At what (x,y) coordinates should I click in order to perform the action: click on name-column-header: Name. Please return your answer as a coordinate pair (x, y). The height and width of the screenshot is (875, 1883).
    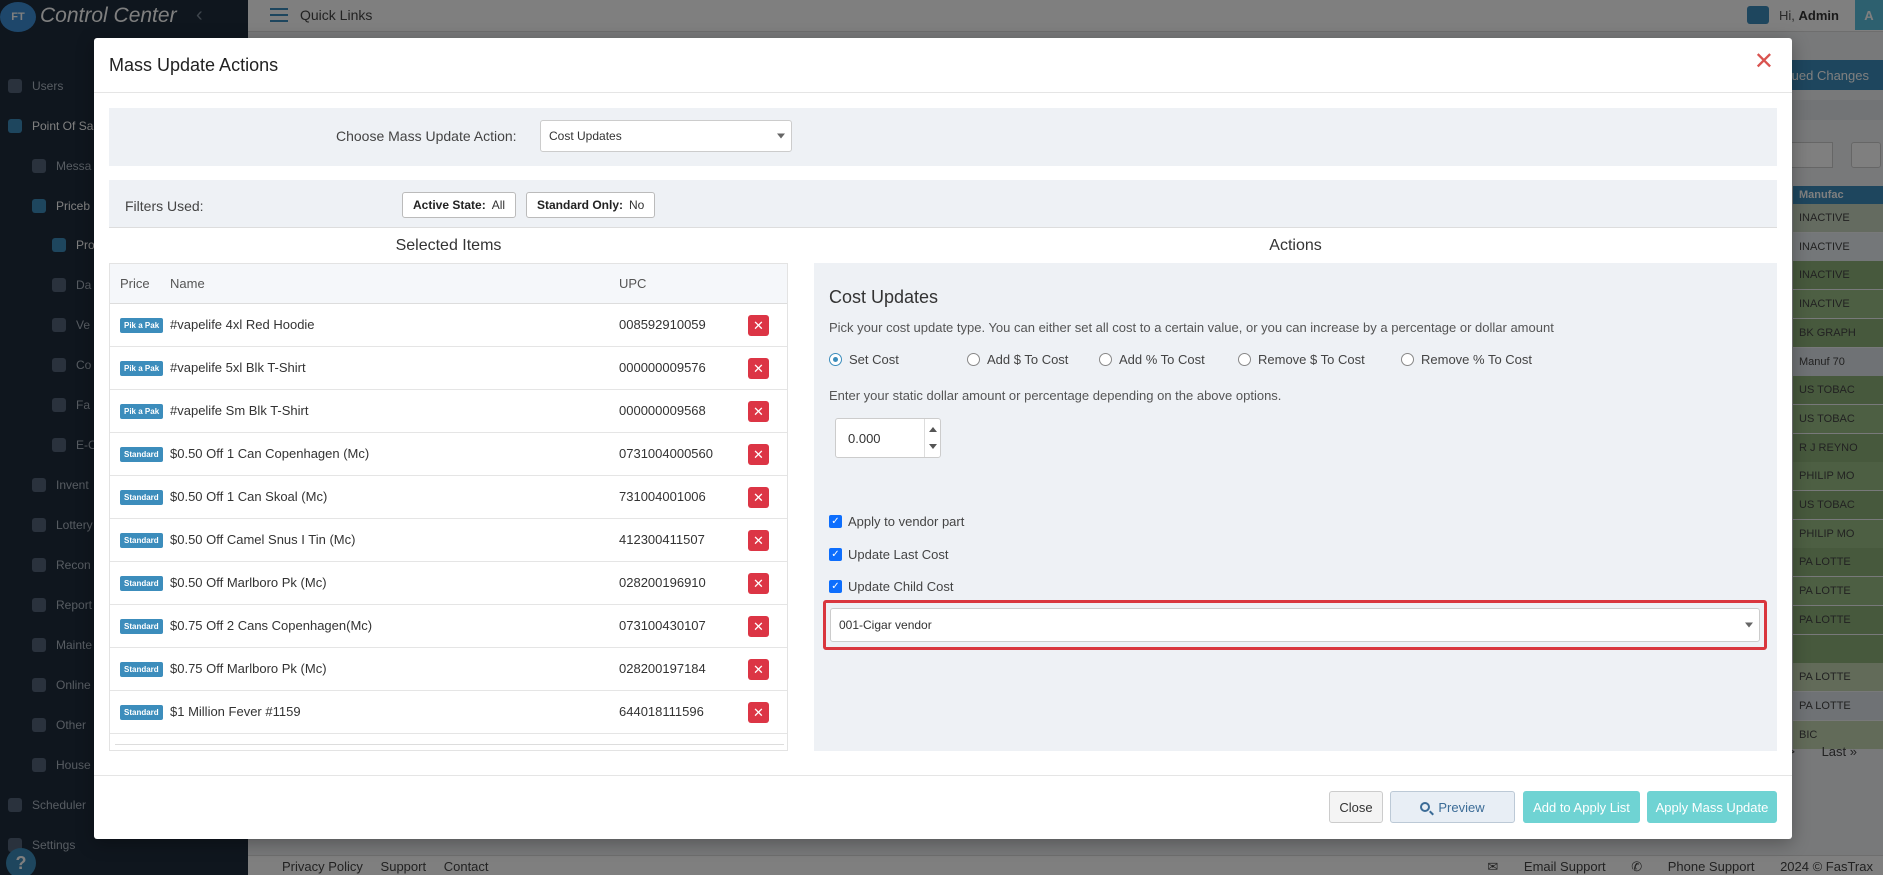
    Looking at the image, I should click on (187, 283).